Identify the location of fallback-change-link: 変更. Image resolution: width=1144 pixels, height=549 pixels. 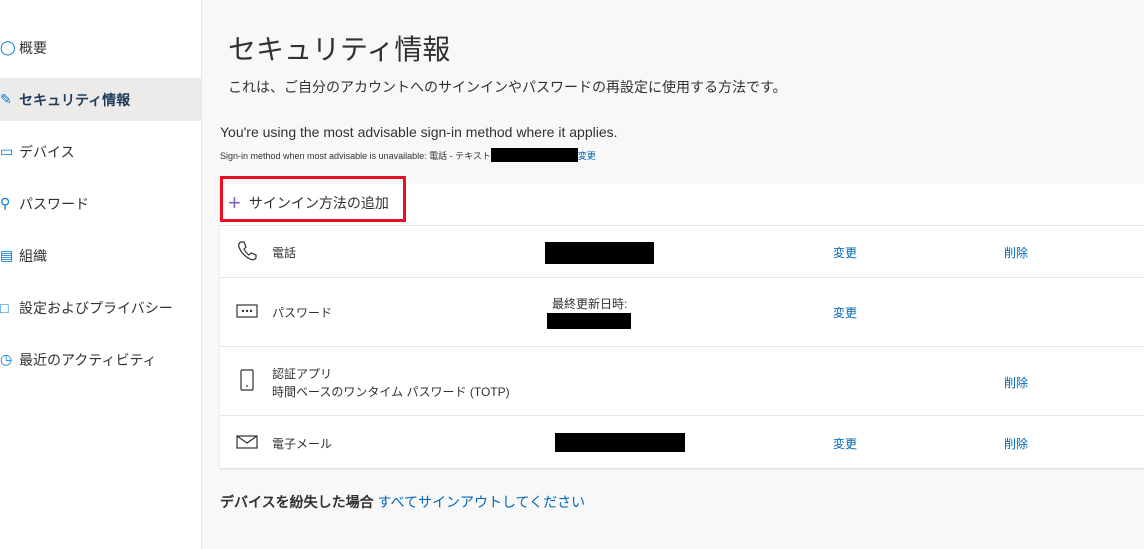
(587, 155).